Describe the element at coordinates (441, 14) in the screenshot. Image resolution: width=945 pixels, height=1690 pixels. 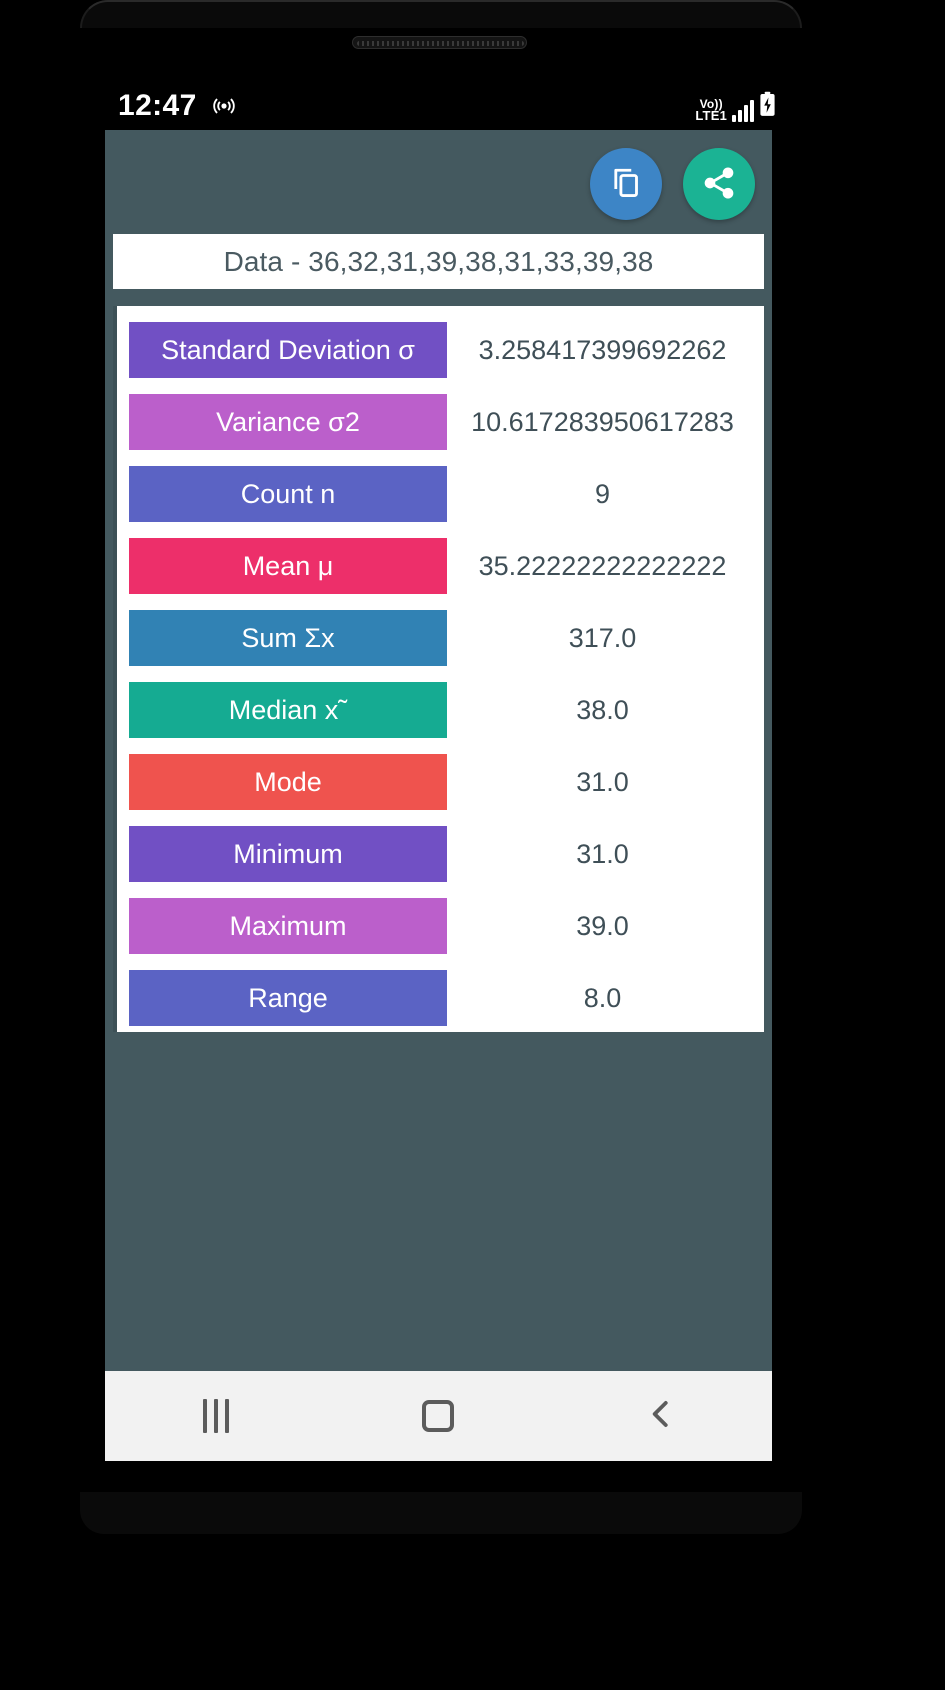
I see `device-bezel-top` at that location.